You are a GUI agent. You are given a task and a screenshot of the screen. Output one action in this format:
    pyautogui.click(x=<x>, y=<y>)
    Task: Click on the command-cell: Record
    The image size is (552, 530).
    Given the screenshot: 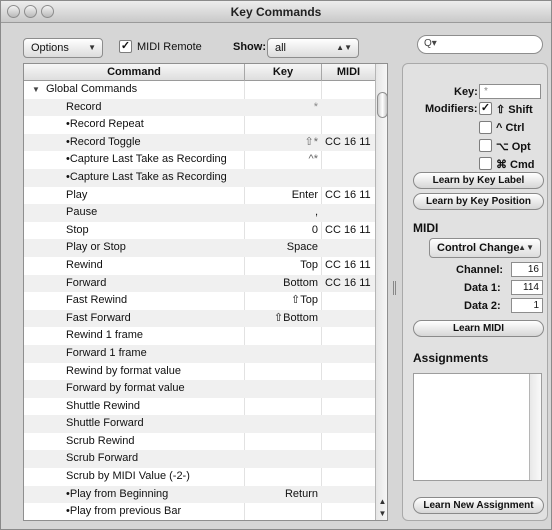 What is the action you would take?
    pyautogui.click(x=84, y=106)
    